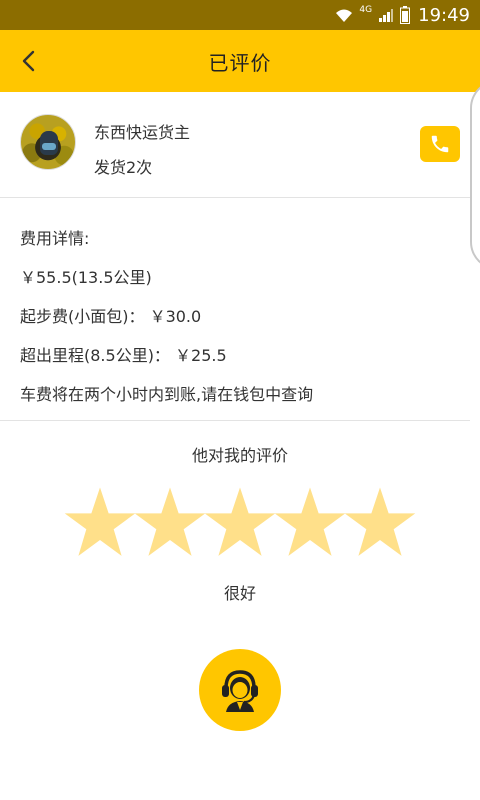  I want to click on shipper-name: 东西快运货主, so click(142, 132).